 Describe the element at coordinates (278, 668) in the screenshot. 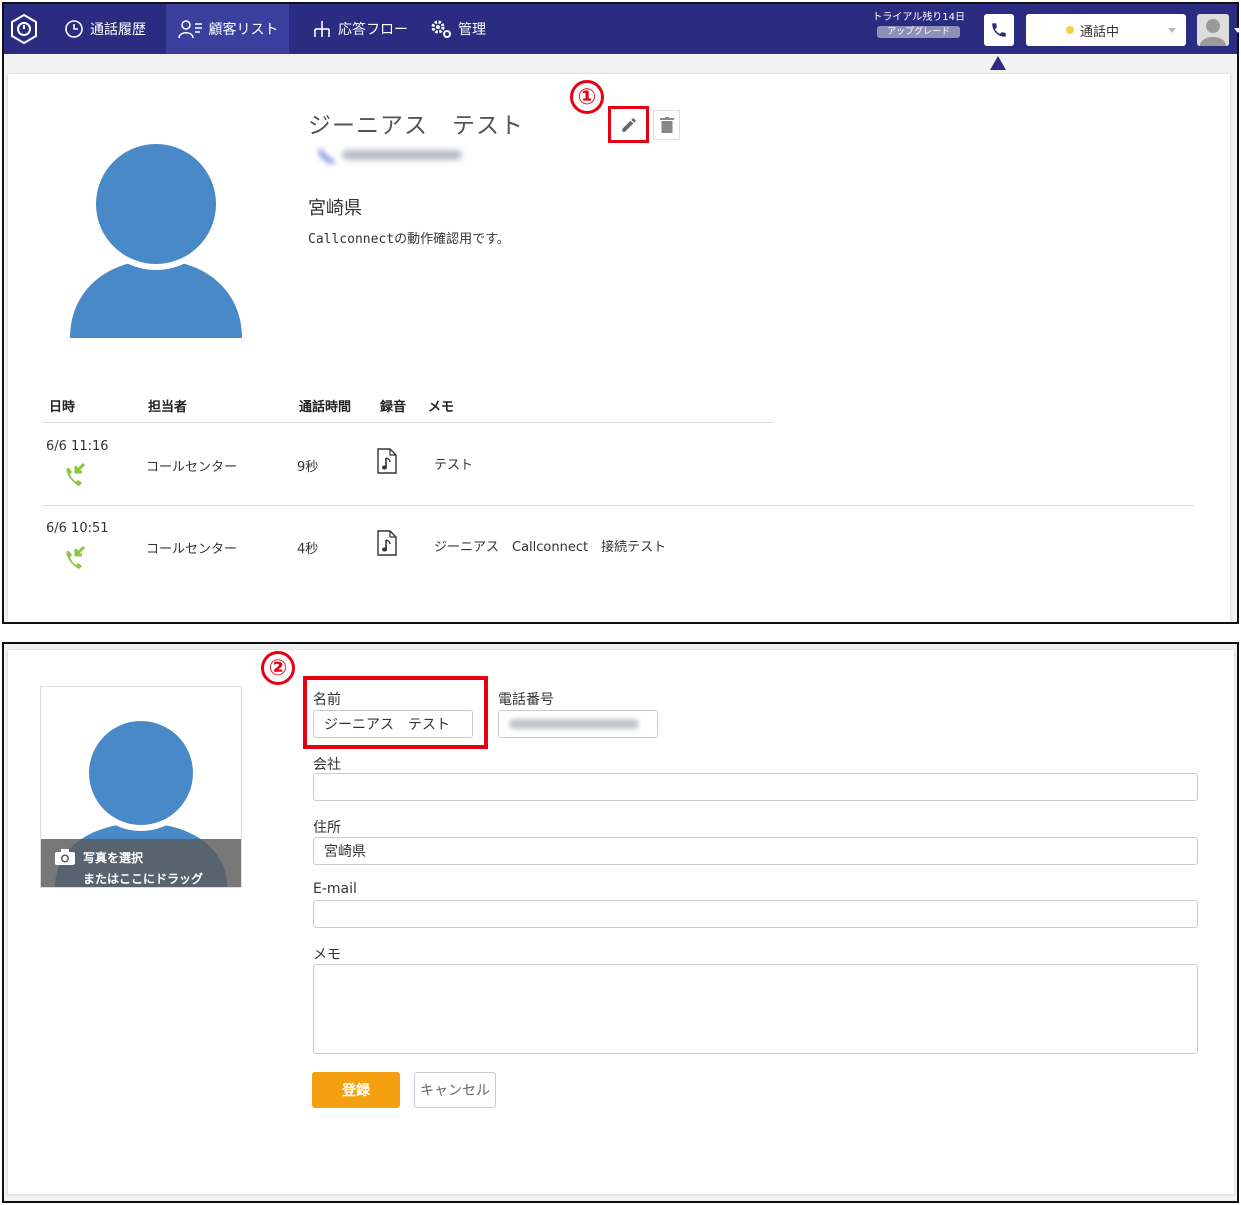

I see `callout-two: ②` at that location.